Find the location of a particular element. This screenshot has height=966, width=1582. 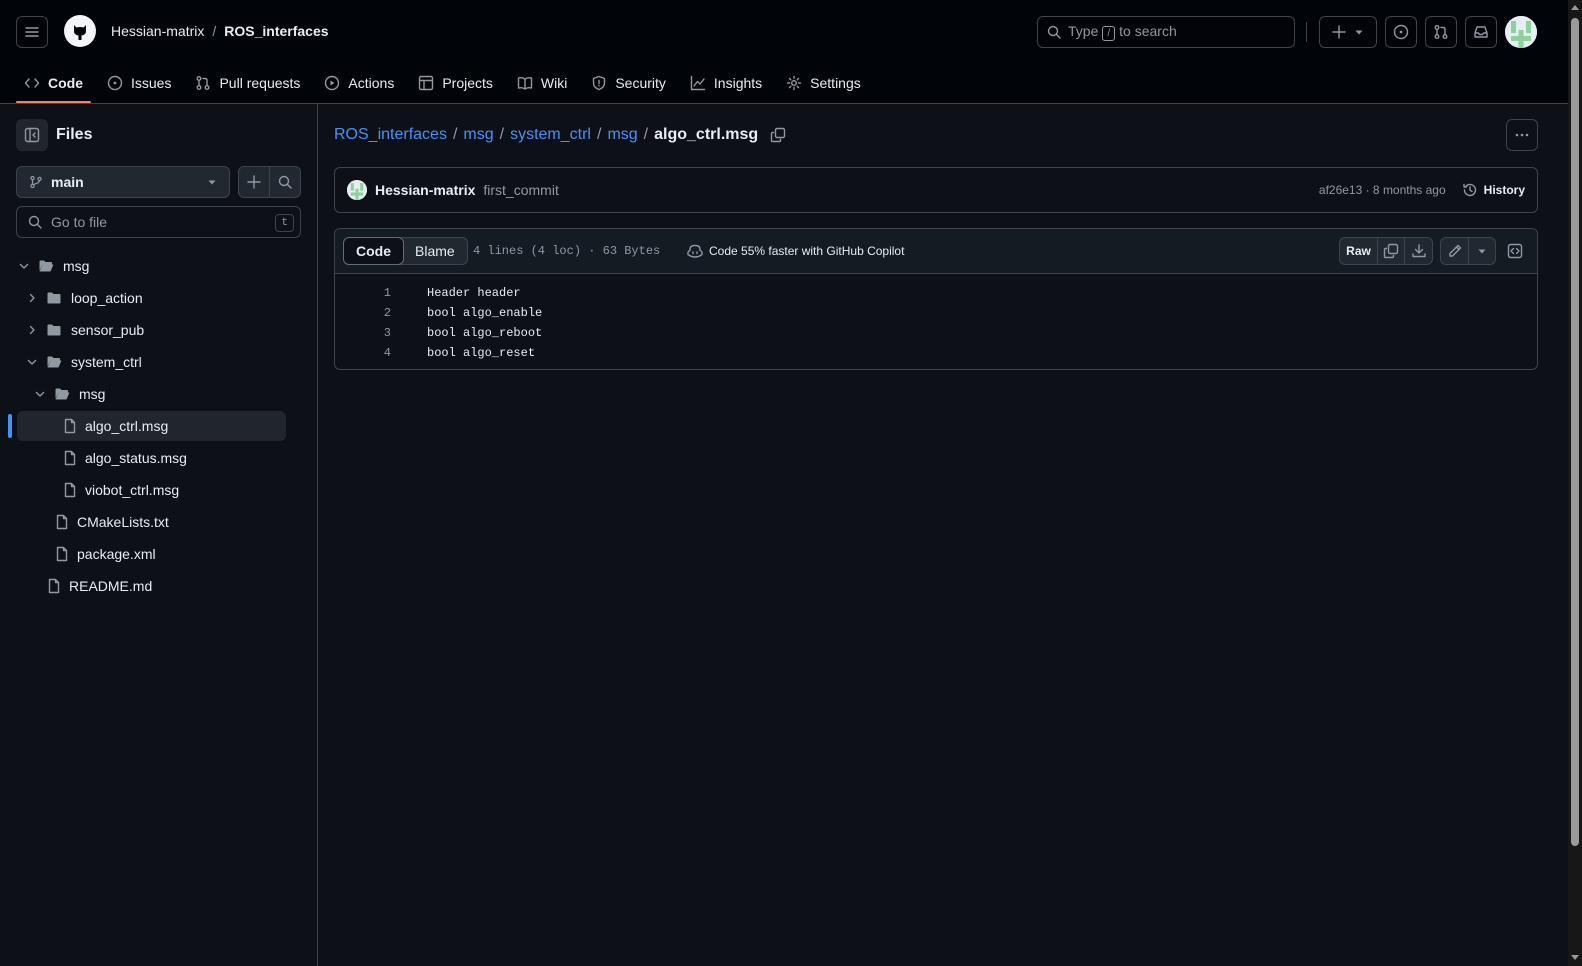

commit-author-avatar is located at coordinates (357, 190).